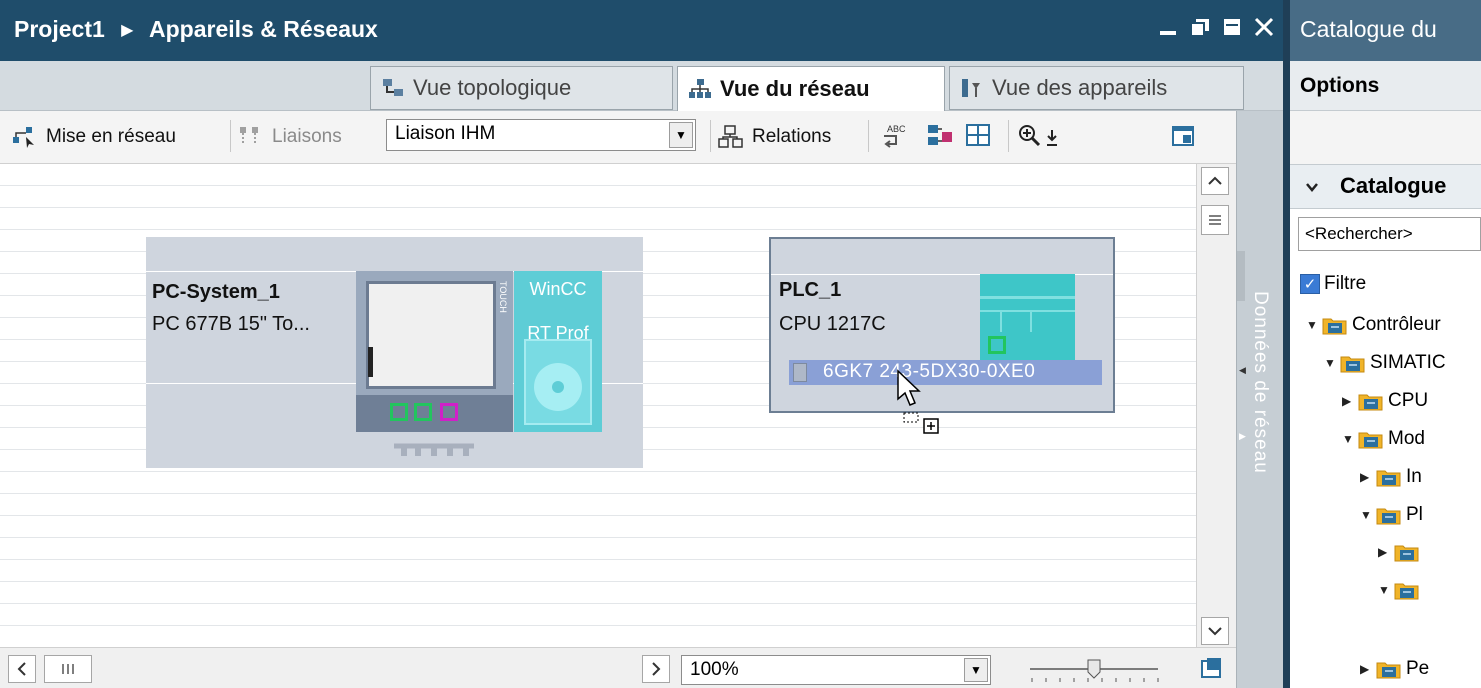 This screenshot has height=688, width=1481. Describe the element at coordinates (795, 88) in the screenshot. I see `tab-label: Vue du réseau` at that location.